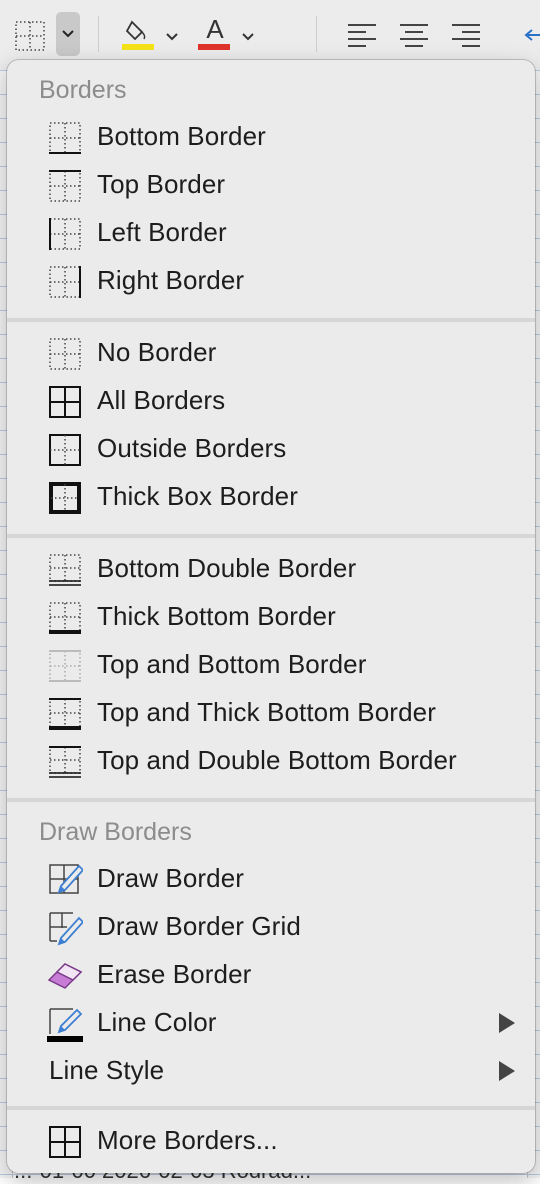 The height and width of the screenshot is (1184, 540). I want to click on fill-color-button, so click(139, 35).